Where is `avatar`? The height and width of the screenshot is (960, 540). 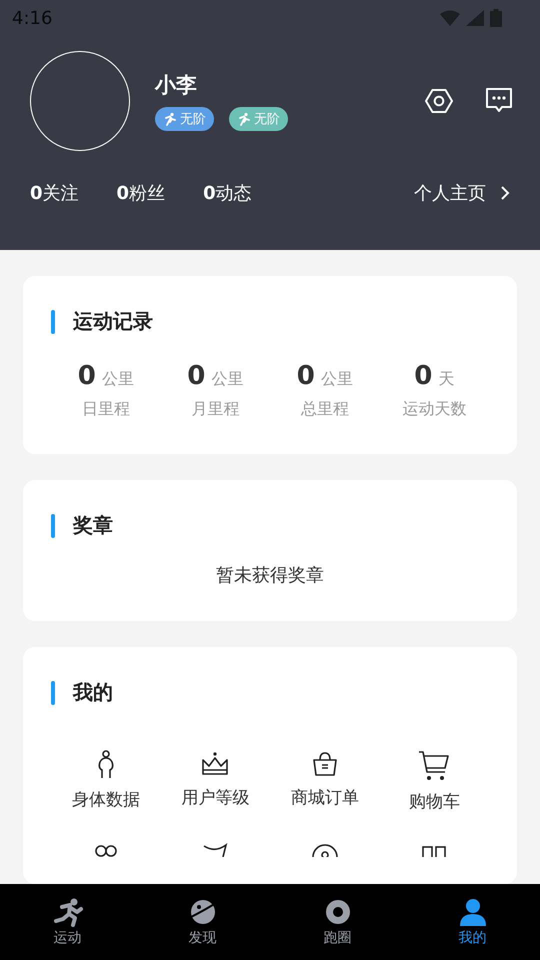 avatar is located at coordinates (80, 101).